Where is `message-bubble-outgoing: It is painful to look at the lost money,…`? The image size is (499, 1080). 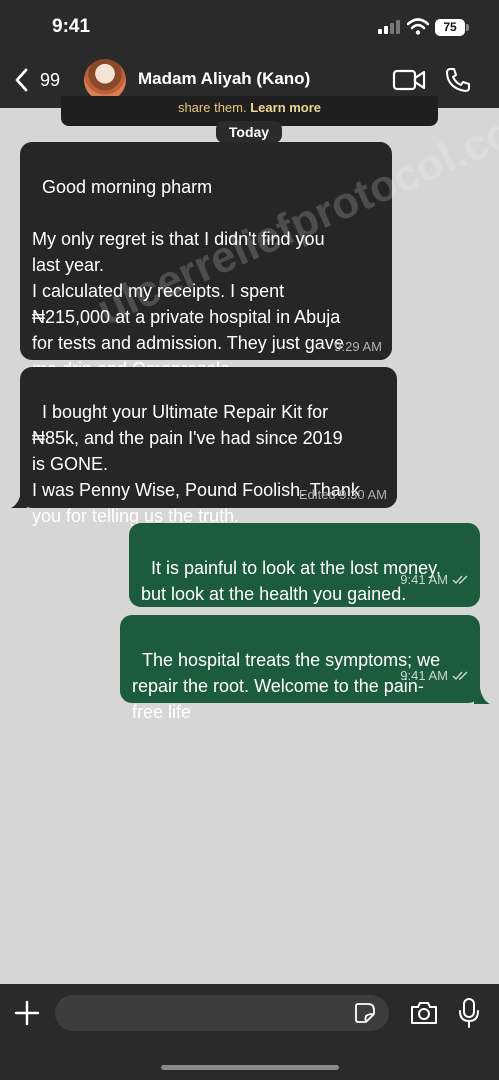 message-bubble-outgoing: It is painful to look at the lost money,… is located at coordinates (304, 565).